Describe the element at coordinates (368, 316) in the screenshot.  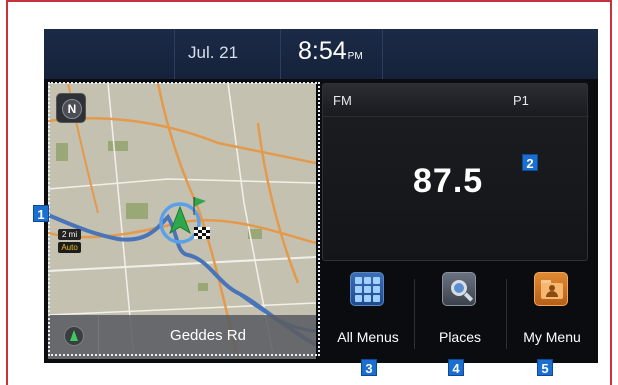
I see `all-menus-button: All Menus` at that location.